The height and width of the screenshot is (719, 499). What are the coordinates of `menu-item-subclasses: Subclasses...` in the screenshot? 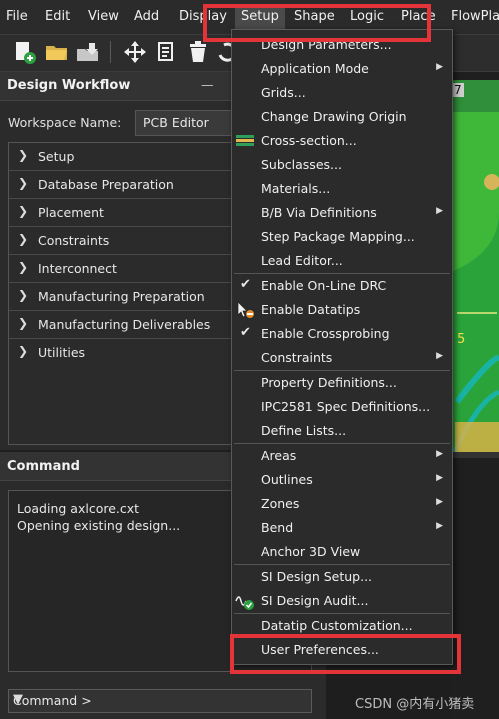 It's located at (342, 165).